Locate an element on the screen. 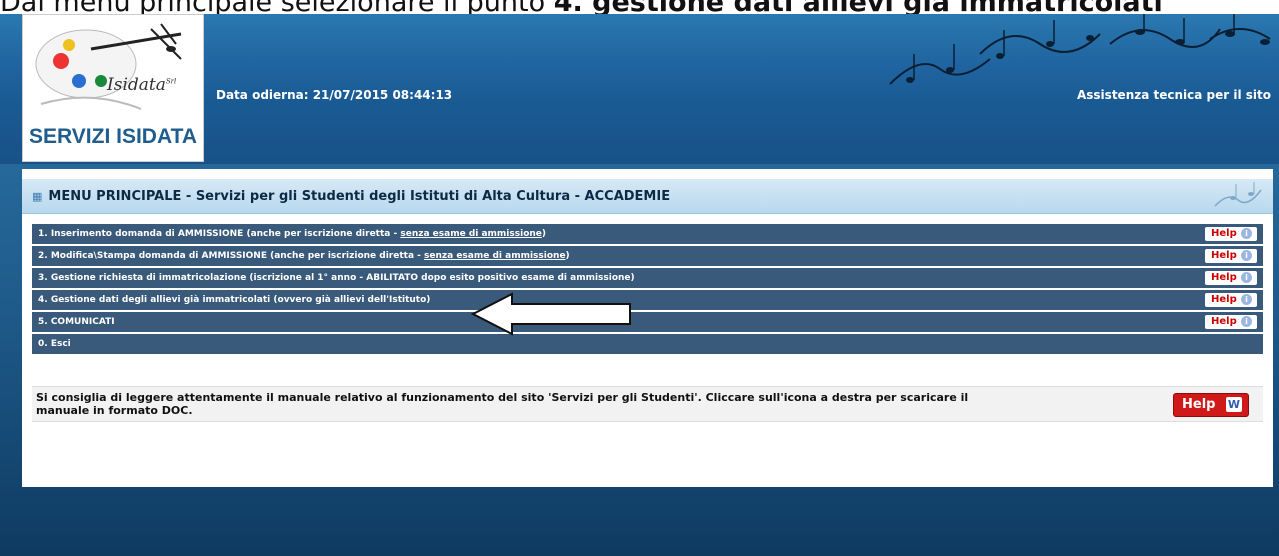  menu-item-5: 5. COMUNICATI Help i is located at coordinates (647, 322).